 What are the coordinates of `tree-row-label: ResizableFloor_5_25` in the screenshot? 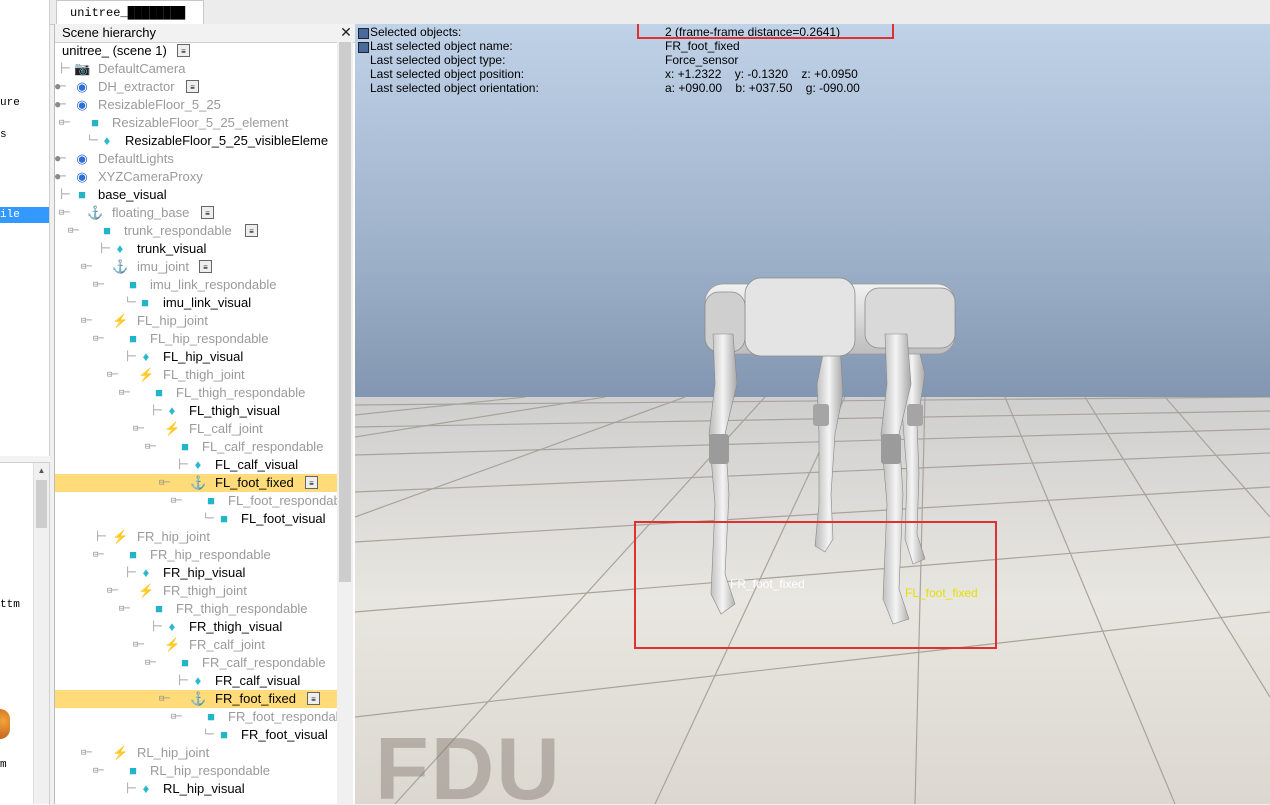 It's located at (159, 104).